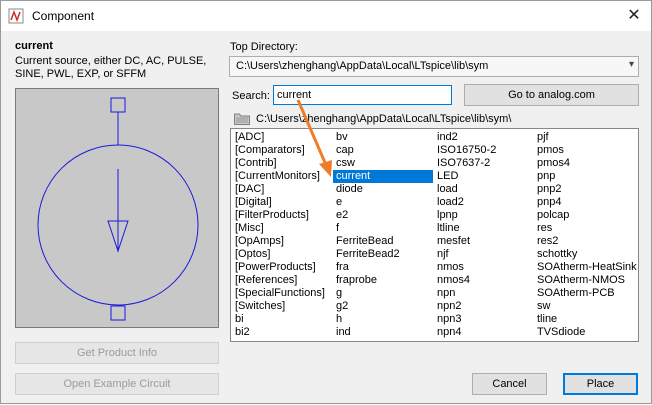  Describe the element at coordinates (278, 176) in the screenshot. I see `list-item: [CurrentMonitors]` at that location.